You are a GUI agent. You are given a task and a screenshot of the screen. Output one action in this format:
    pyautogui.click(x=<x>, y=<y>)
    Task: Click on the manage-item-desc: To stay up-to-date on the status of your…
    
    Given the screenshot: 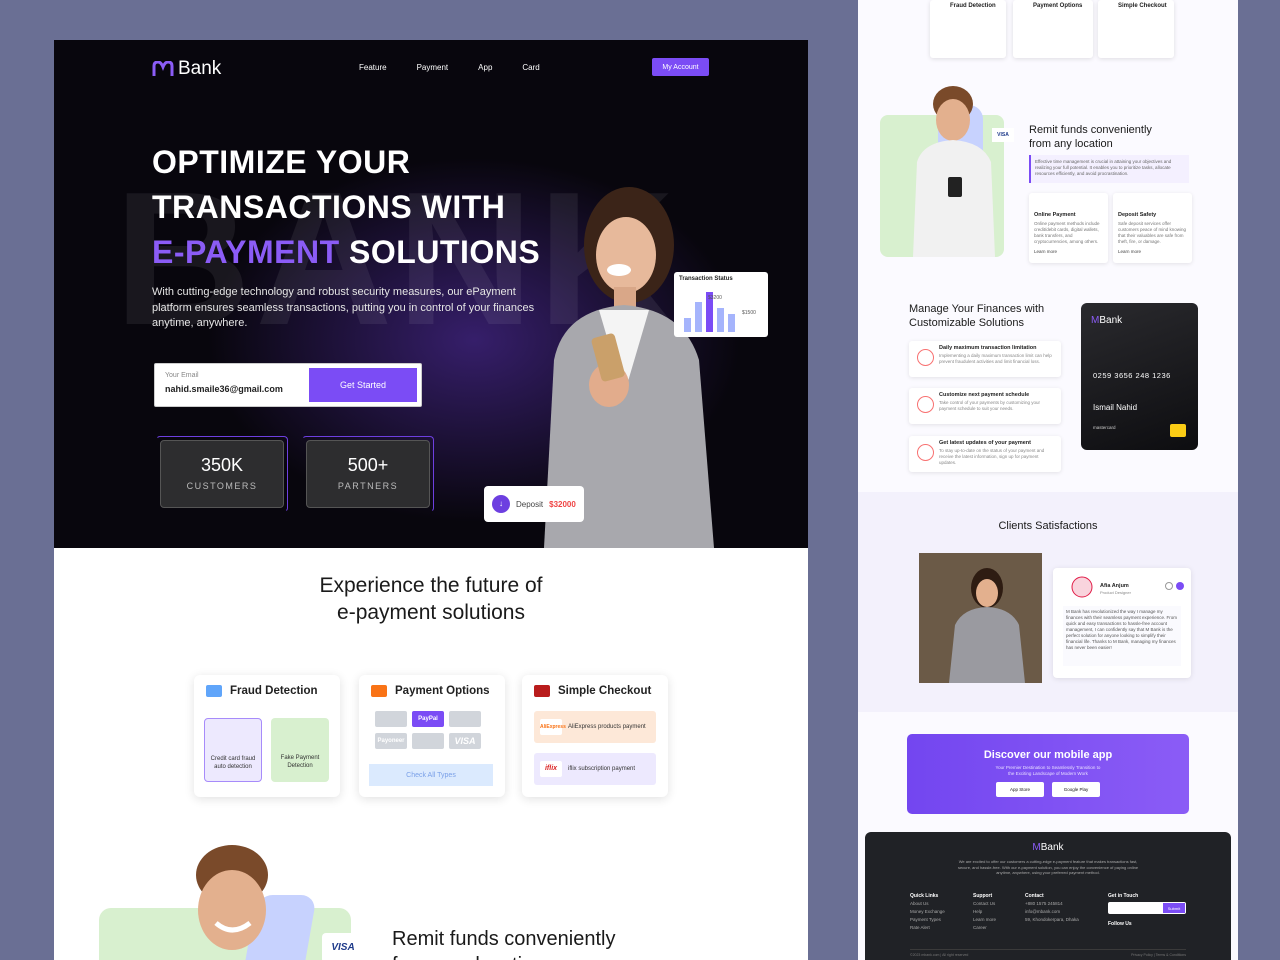 What is the action you would take?
    pyautogui.click(x=992, y=456)
    